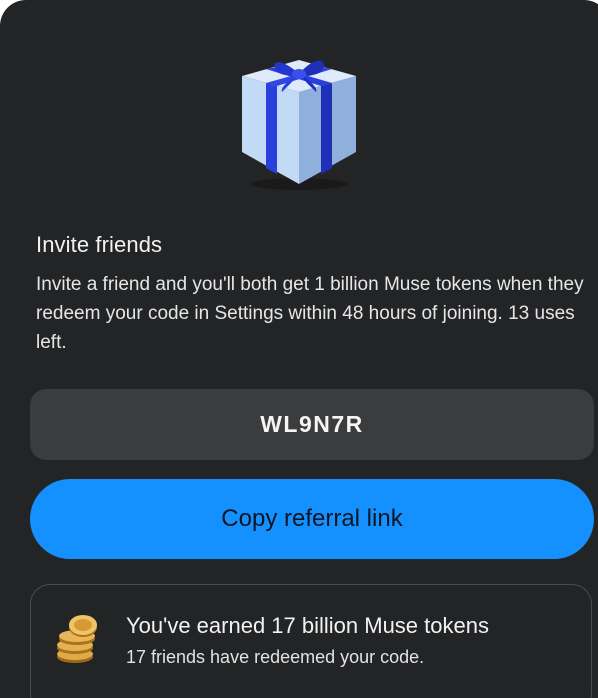 The image size is (598, 698). I want to click on earned-subtitle: 17 friends have redeemed your code., so click(275, 657).